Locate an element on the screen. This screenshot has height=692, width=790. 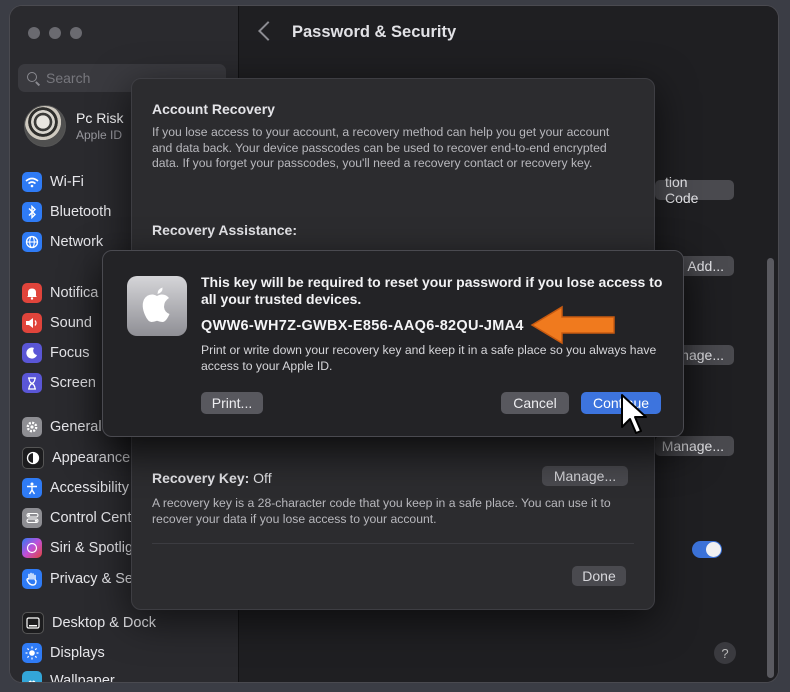
sidebar-item-desktop-dock: Desktop & Dock is located at coordinates (89, 623).